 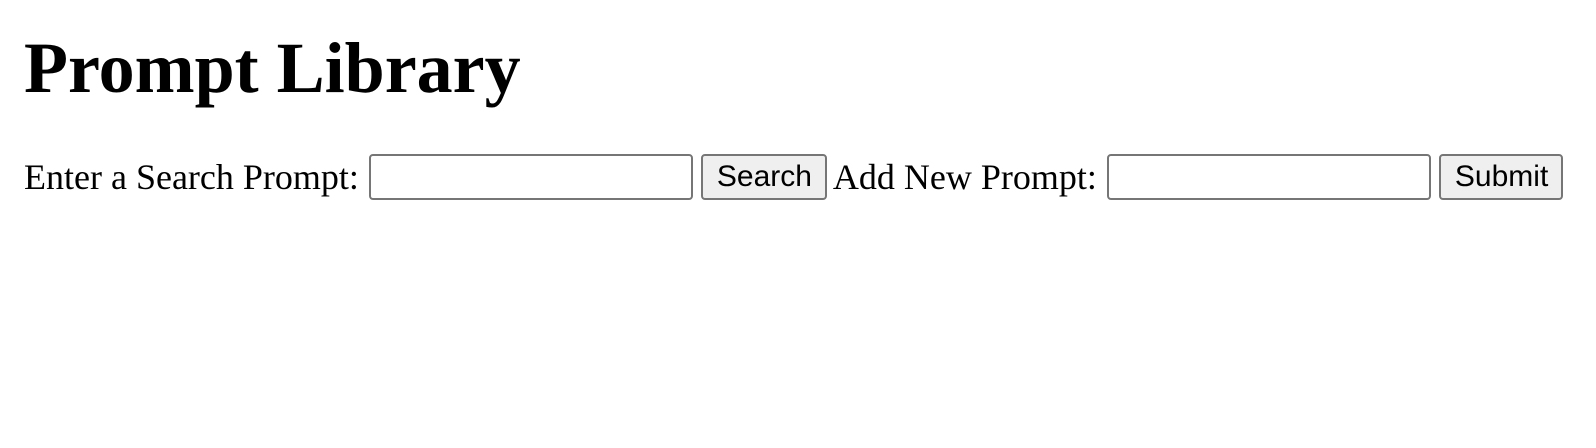 What do you see at coordinates (191, 177) in the screenshot?
I see `search-prompt-label: Enter a Search Prompt:` at bounding box center [191, 177].